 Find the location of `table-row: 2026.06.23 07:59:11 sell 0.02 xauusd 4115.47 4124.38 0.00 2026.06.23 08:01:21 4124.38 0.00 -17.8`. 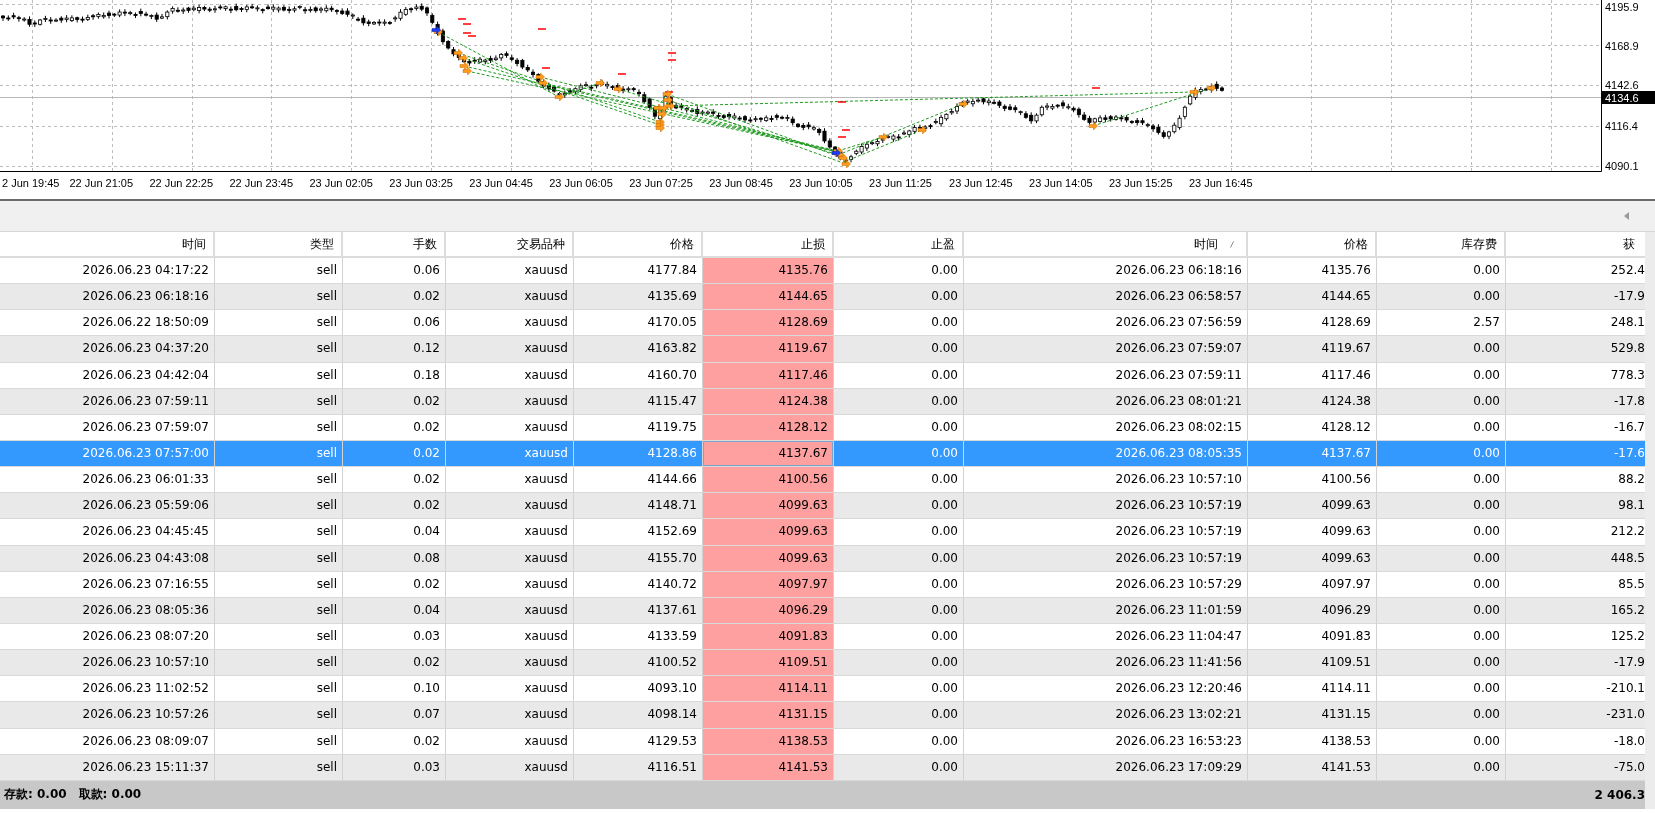

table-row: 2026.06.23 07:59:11 sell 0.02 xauusd 4115.47 4124.38 0.00 2026.06.23 08:01:21 4124.38 0.00 -17.8 is located at coordinates (822, 401).